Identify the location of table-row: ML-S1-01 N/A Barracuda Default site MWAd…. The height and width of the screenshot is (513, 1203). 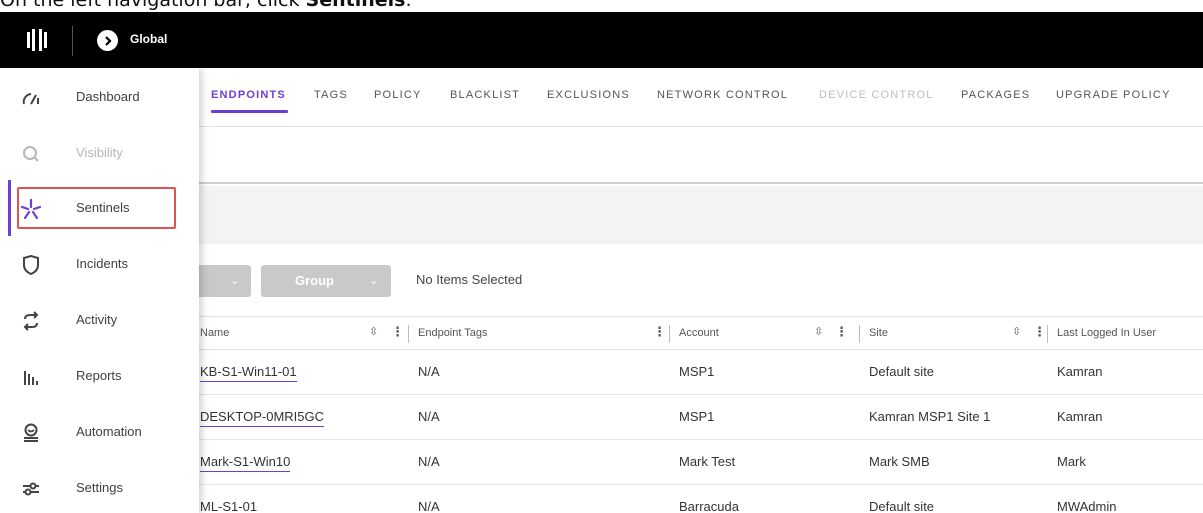
(701, 499).